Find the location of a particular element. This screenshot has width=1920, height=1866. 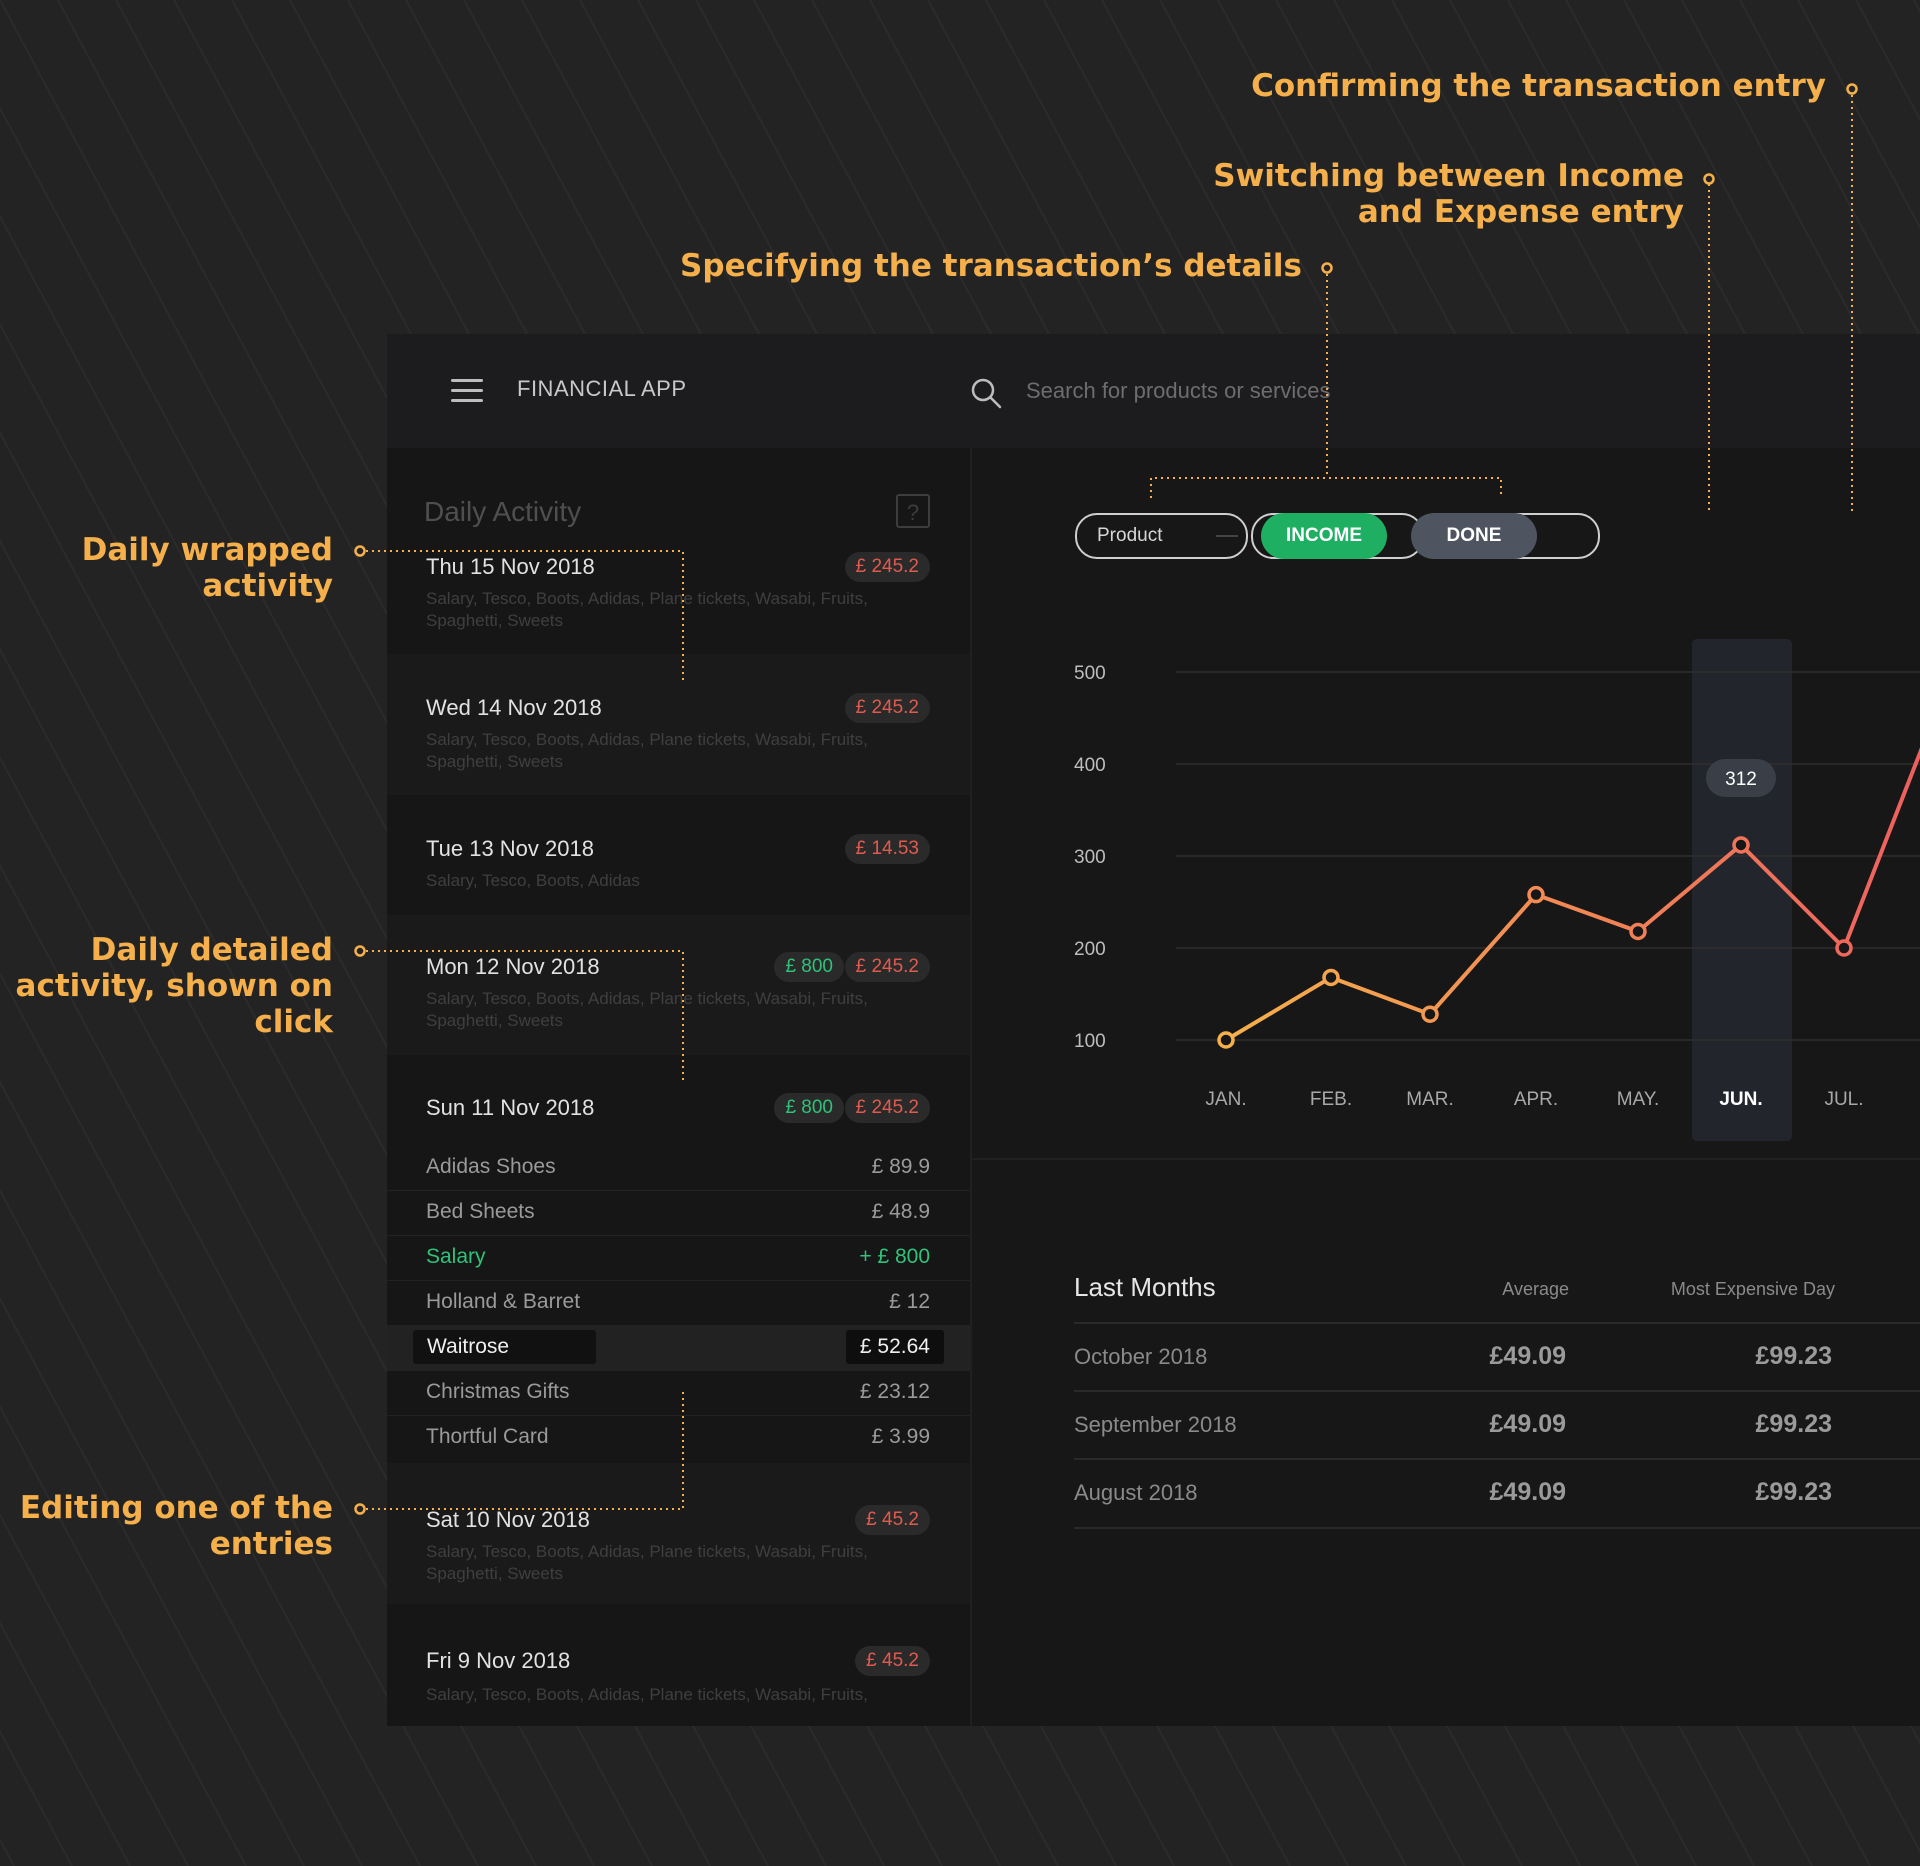

month-label: October 2018 is located at coordinates (1141, 1356).